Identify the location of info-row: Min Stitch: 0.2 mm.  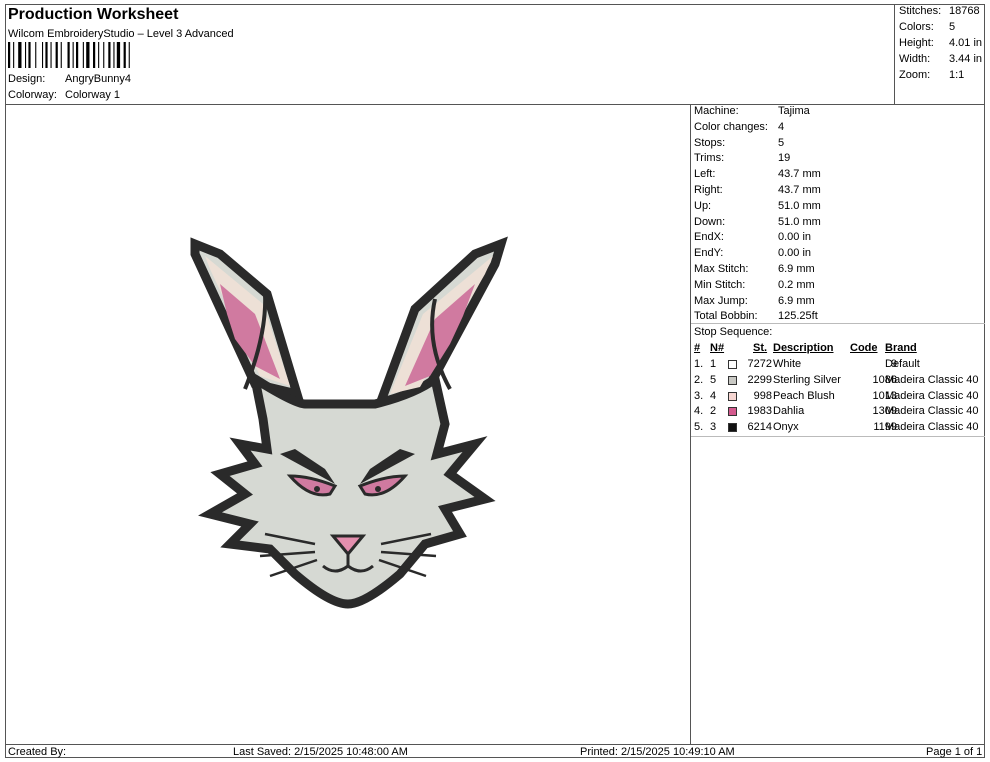
(754, 285).